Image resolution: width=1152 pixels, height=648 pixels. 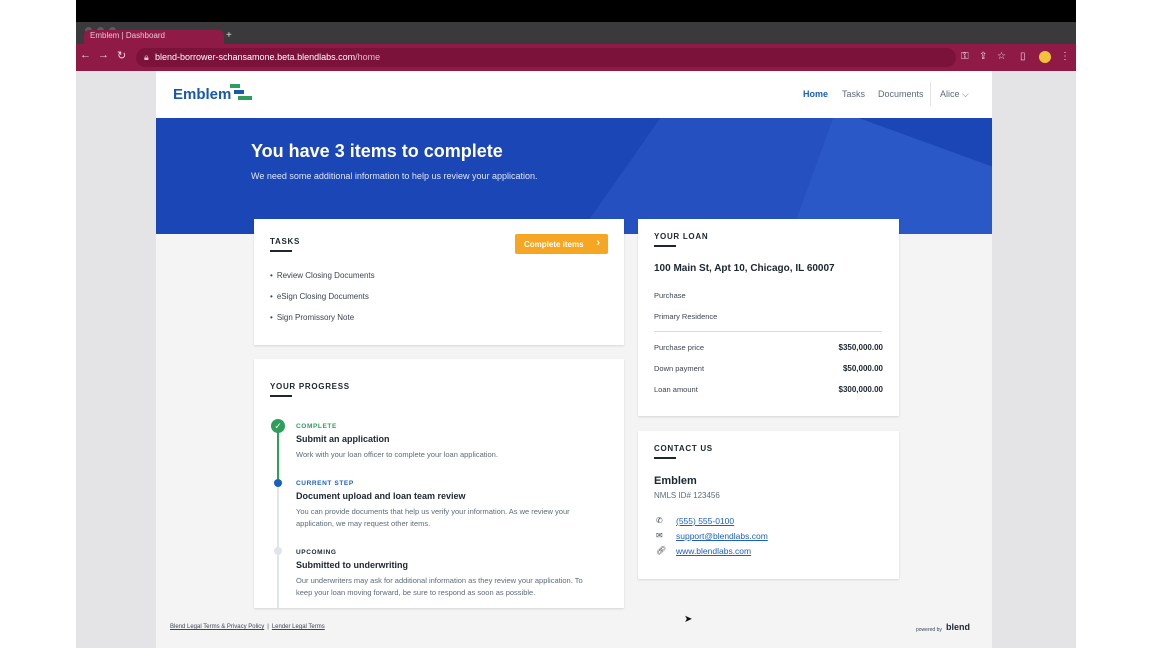 I want to click on step-status-upcoming: UPCOMING, so click(x=316, y=552).